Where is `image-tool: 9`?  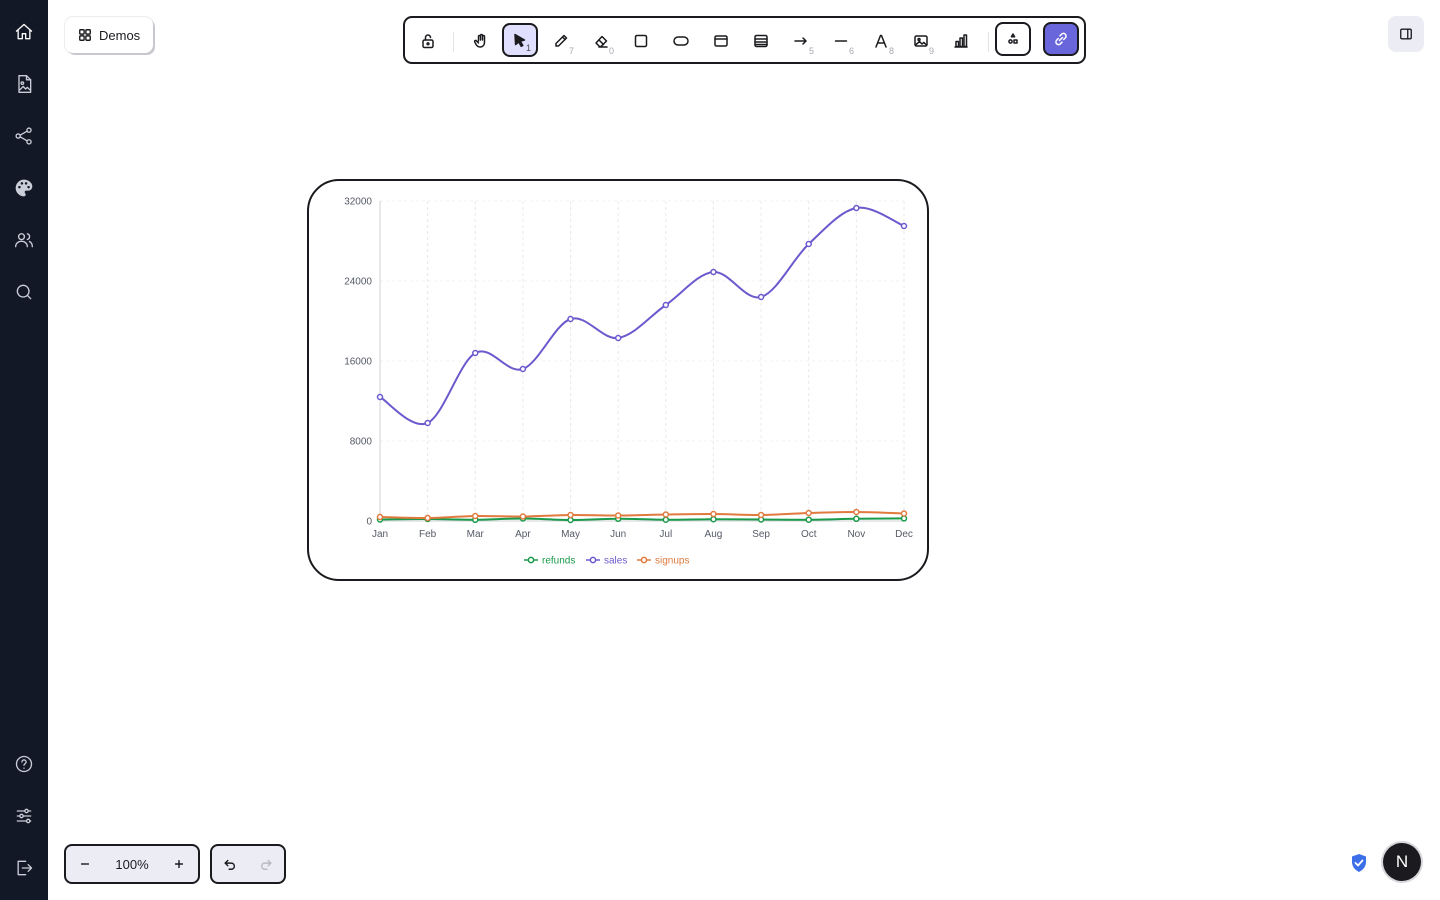
image-tool: 9 is located at coordinates (921, 41).